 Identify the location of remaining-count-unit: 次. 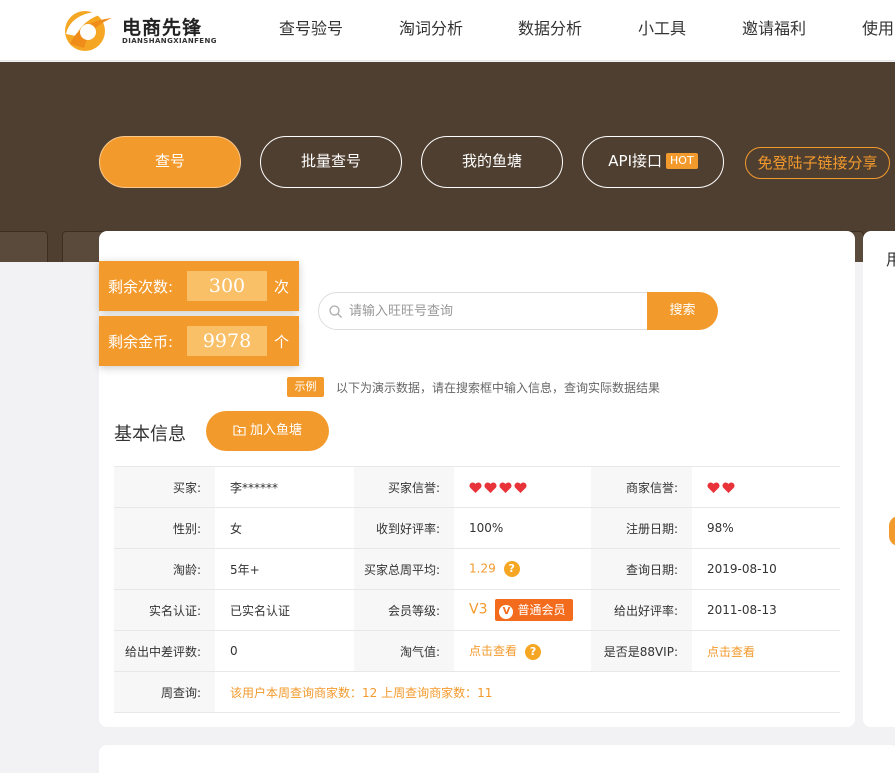
(282, 287).